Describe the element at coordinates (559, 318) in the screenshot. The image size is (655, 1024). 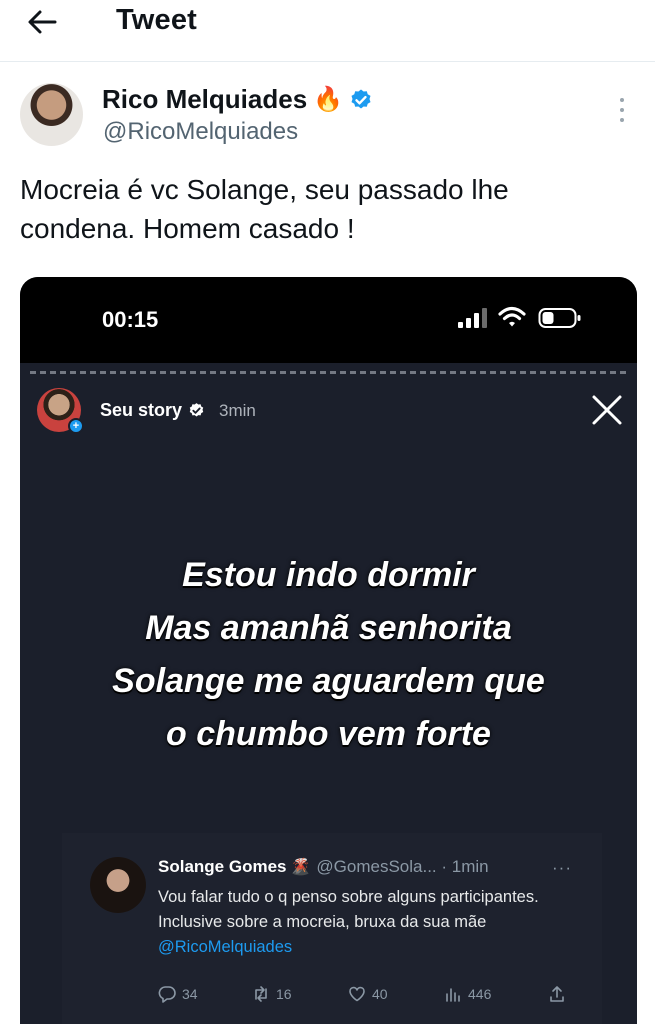
I see `battery-icon` at that location.